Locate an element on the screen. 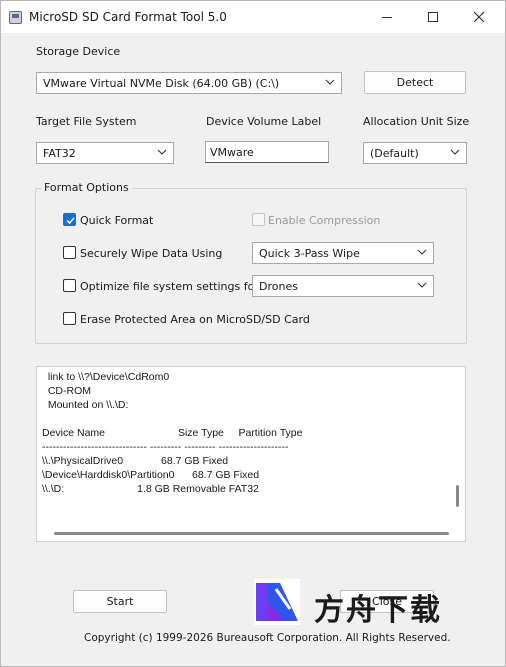  volume-label-label: Device Volume Label is located at coordinates (264, 121).